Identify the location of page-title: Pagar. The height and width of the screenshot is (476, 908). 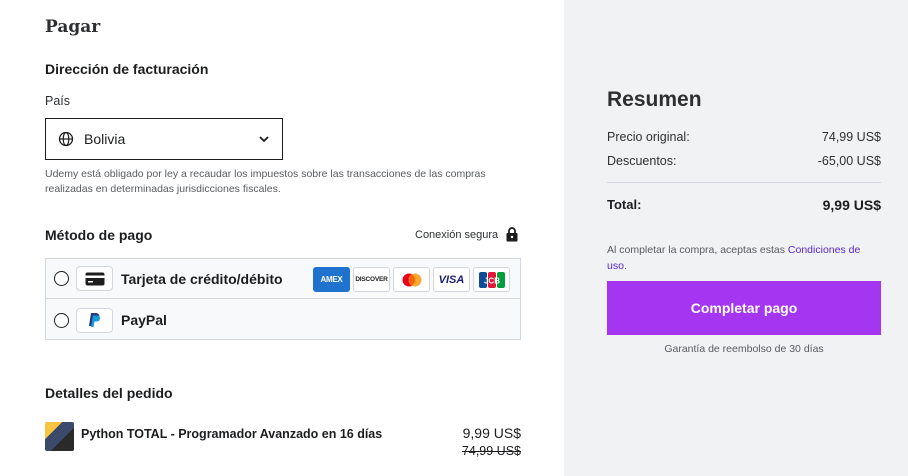
(73, 27).